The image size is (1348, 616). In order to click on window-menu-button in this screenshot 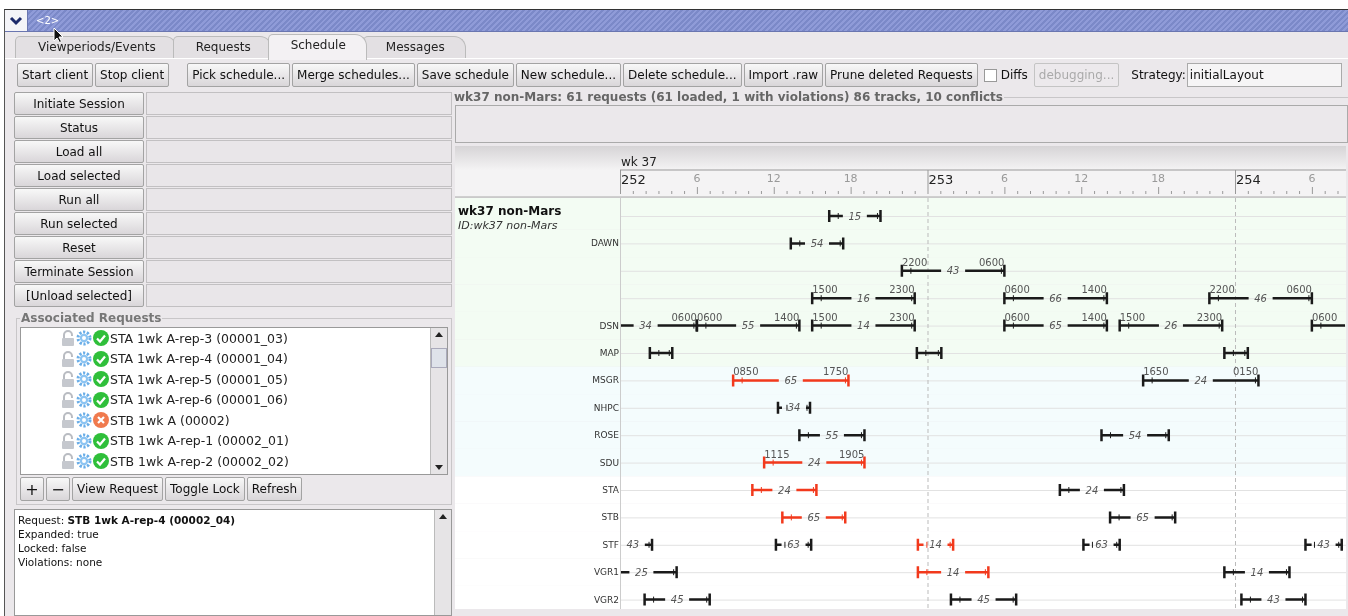, I will do `click(16, 20)`.